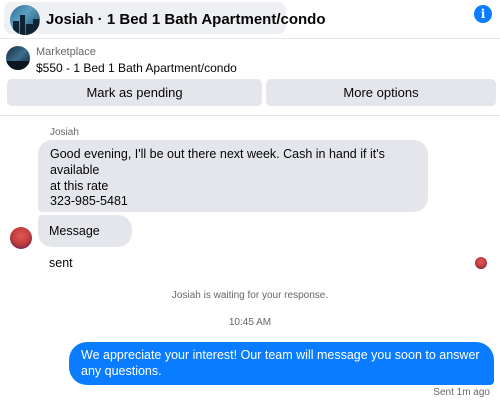  Describe the element at coordinates (85, 242) in the screenshot. I see `incoming-message: Message sent` at that location.